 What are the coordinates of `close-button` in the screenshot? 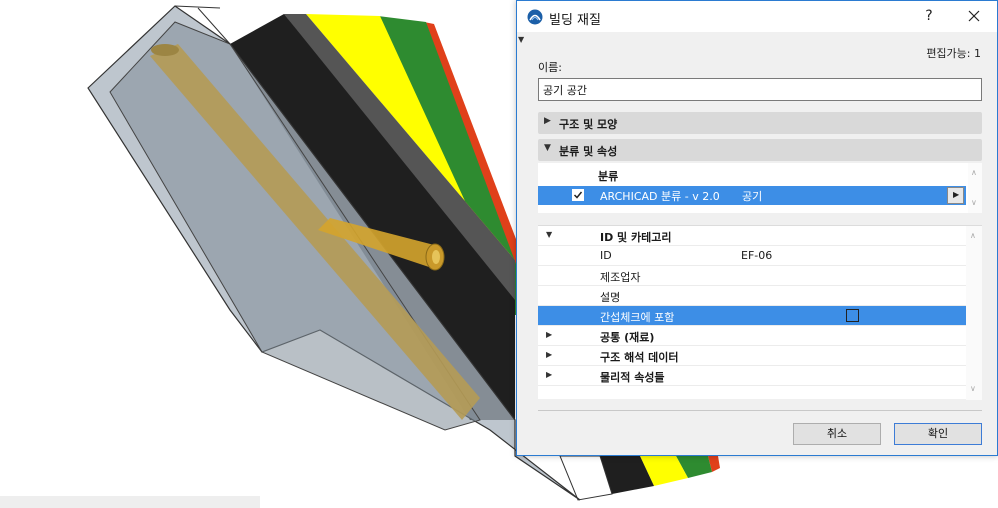 It's located at (974, 16).